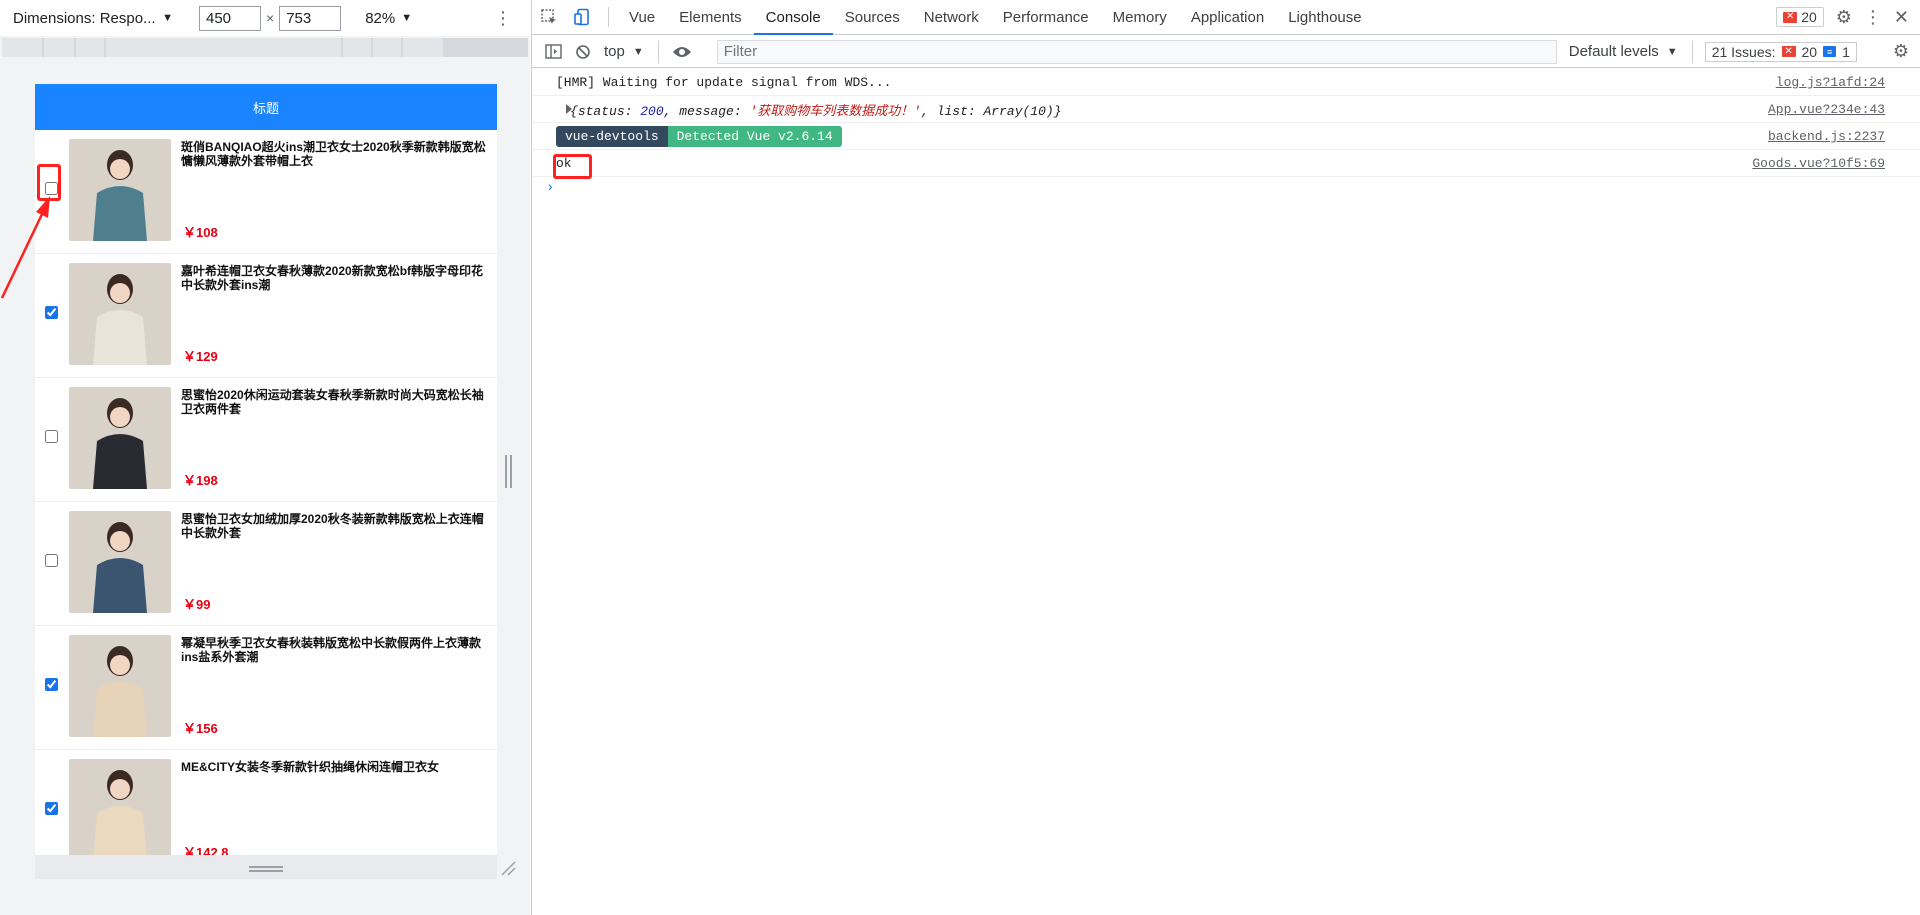 The width and height of the screenshot is (1920, 915). I want to click on goods-item: 幂凝早秋季卫衣女春秋装韩版宽松中长款假两件上衣薄款ins盐系外套潮 ￥156, so click(266, 688).